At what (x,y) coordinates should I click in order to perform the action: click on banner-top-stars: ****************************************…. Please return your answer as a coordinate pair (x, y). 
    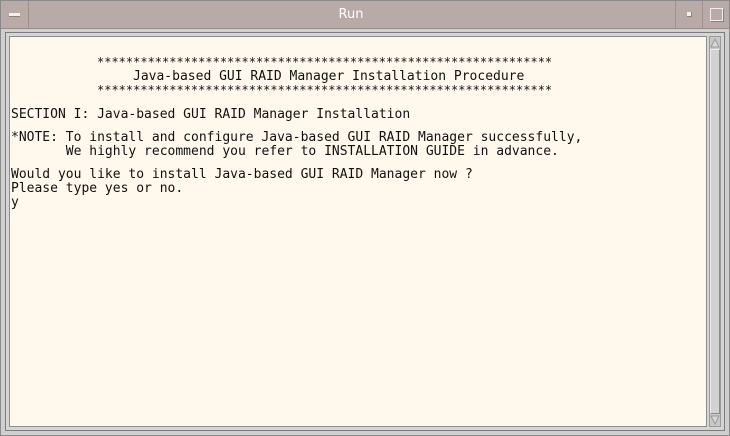
    Looking at the image, I should click on (325, 62).